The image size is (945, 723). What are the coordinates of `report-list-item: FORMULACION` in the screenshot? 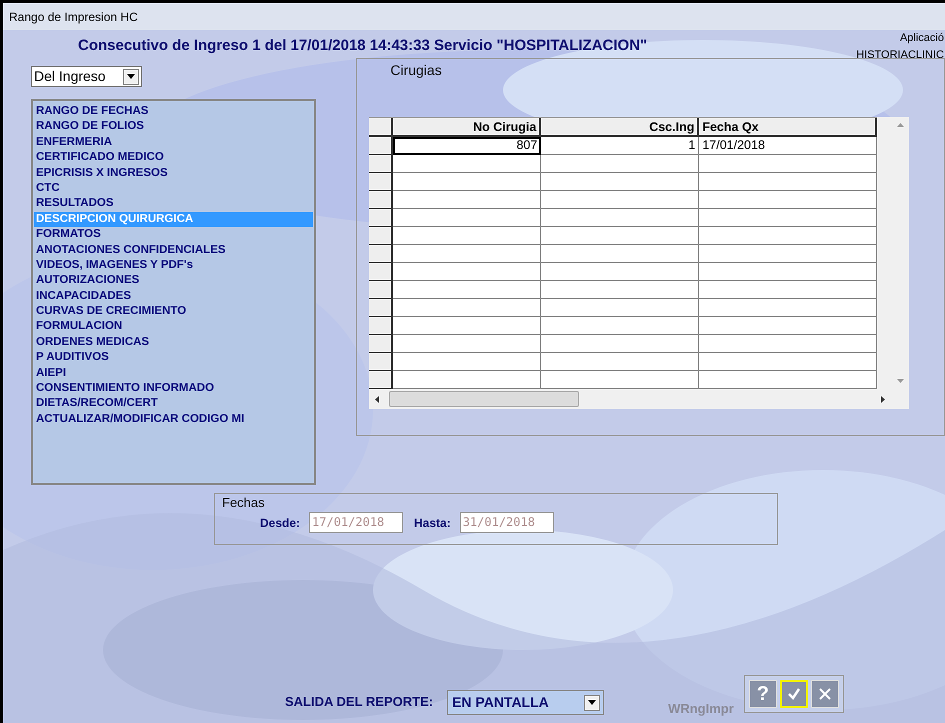 It's located at (174, 327).